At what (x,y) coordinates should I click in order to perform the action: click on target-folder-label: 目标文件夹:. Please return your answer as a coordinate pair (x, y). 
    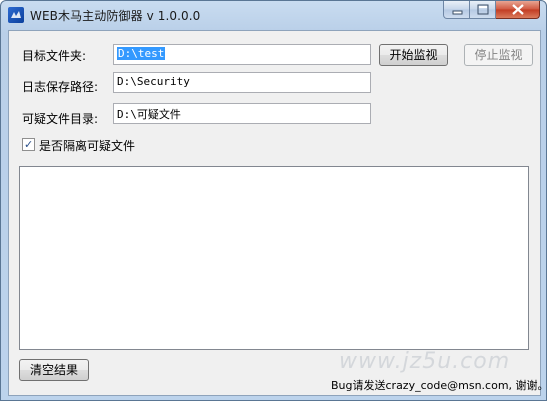
    Looking at the image, I should click on (54, 56).